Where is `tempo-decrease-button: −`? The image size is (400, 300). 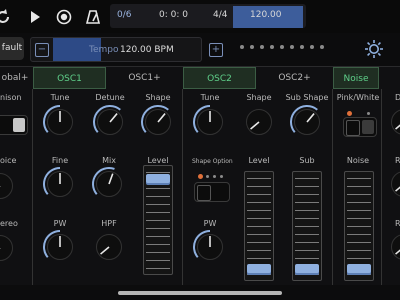 tempo-decrease-button: − is located at coordinates (42, 50).